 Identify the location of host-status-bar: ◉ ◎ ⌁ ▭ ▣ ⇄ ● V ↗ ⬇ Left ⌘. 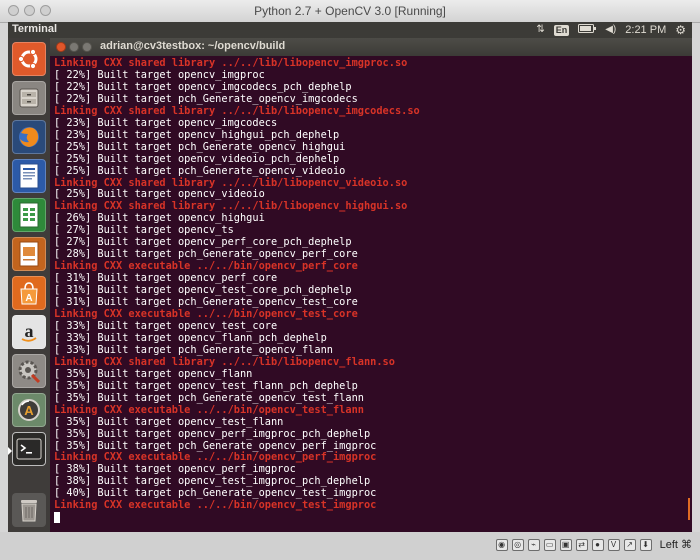
(350, 546).